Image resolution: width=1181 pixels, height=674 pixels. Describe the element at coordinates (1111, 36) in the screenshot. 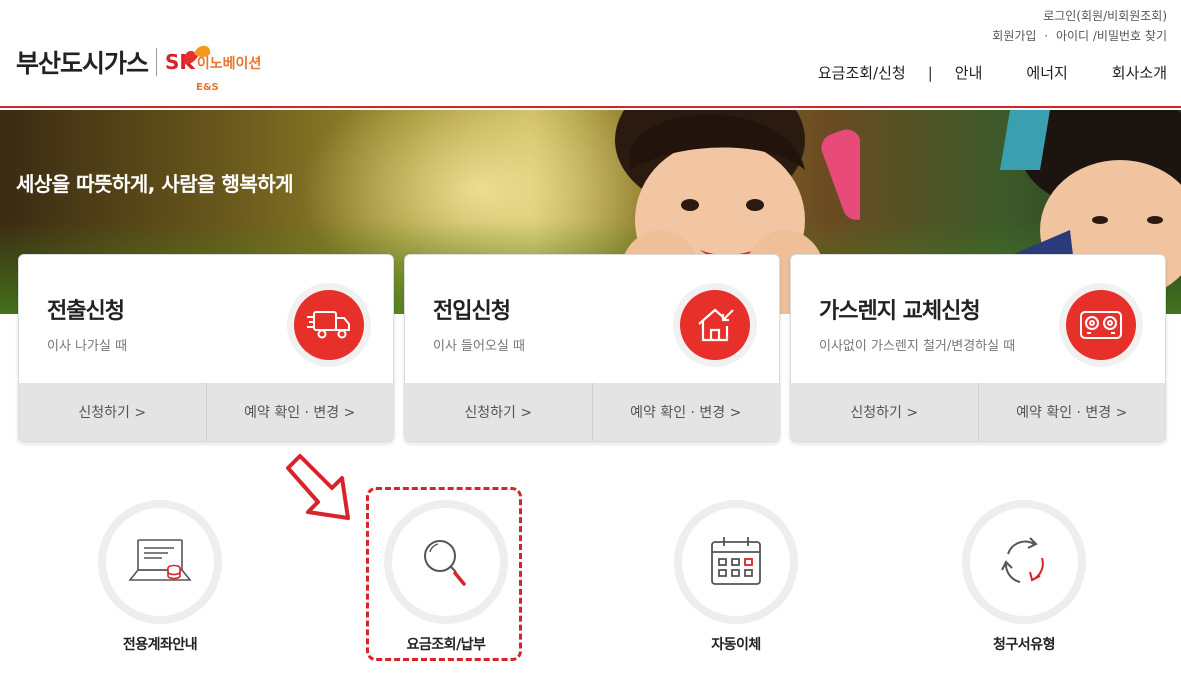

I see `find-account-link: 아이디 /비밀번호 찾기` at that location.